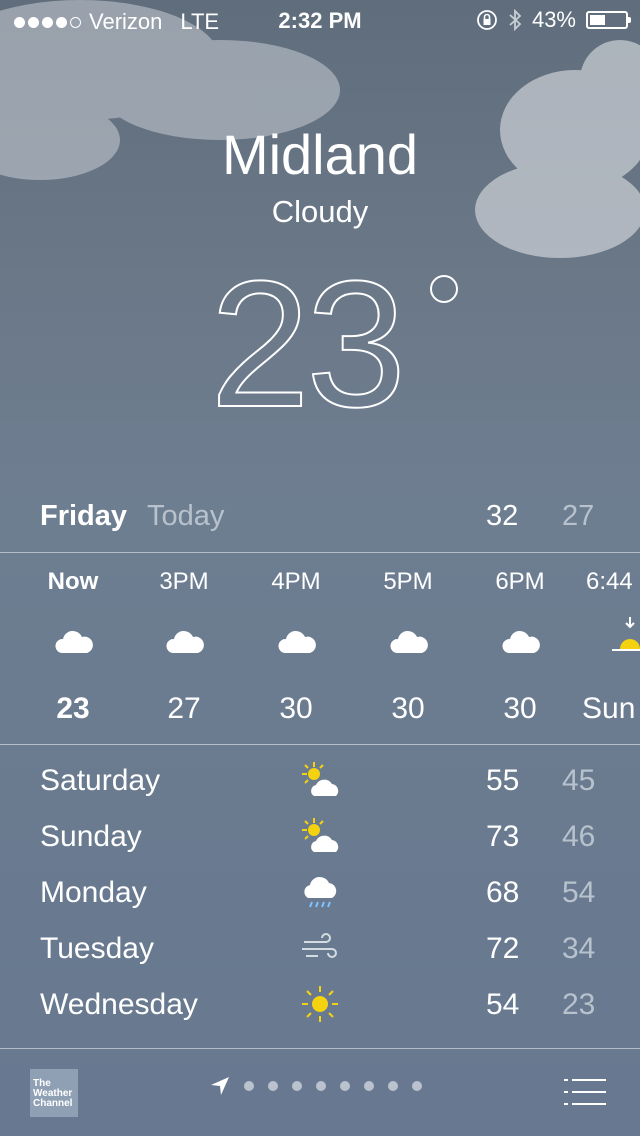 This screenshot has height=1136, width=640. I want to click on hourly-item: 6:44 Sun, so click(605, 650).